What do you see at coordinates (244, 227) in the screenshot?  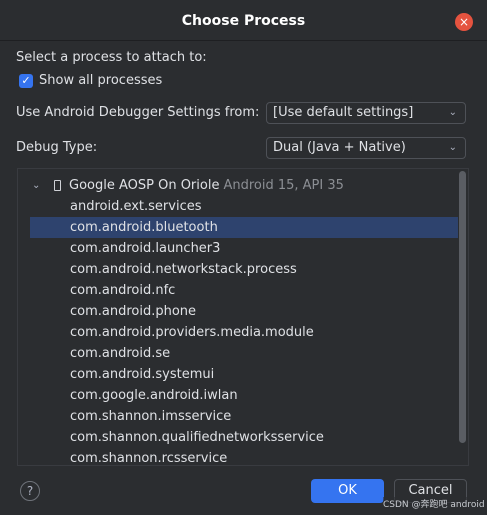 I see `process-item: com.android.bluetooth` at bounding box center [244, 227].